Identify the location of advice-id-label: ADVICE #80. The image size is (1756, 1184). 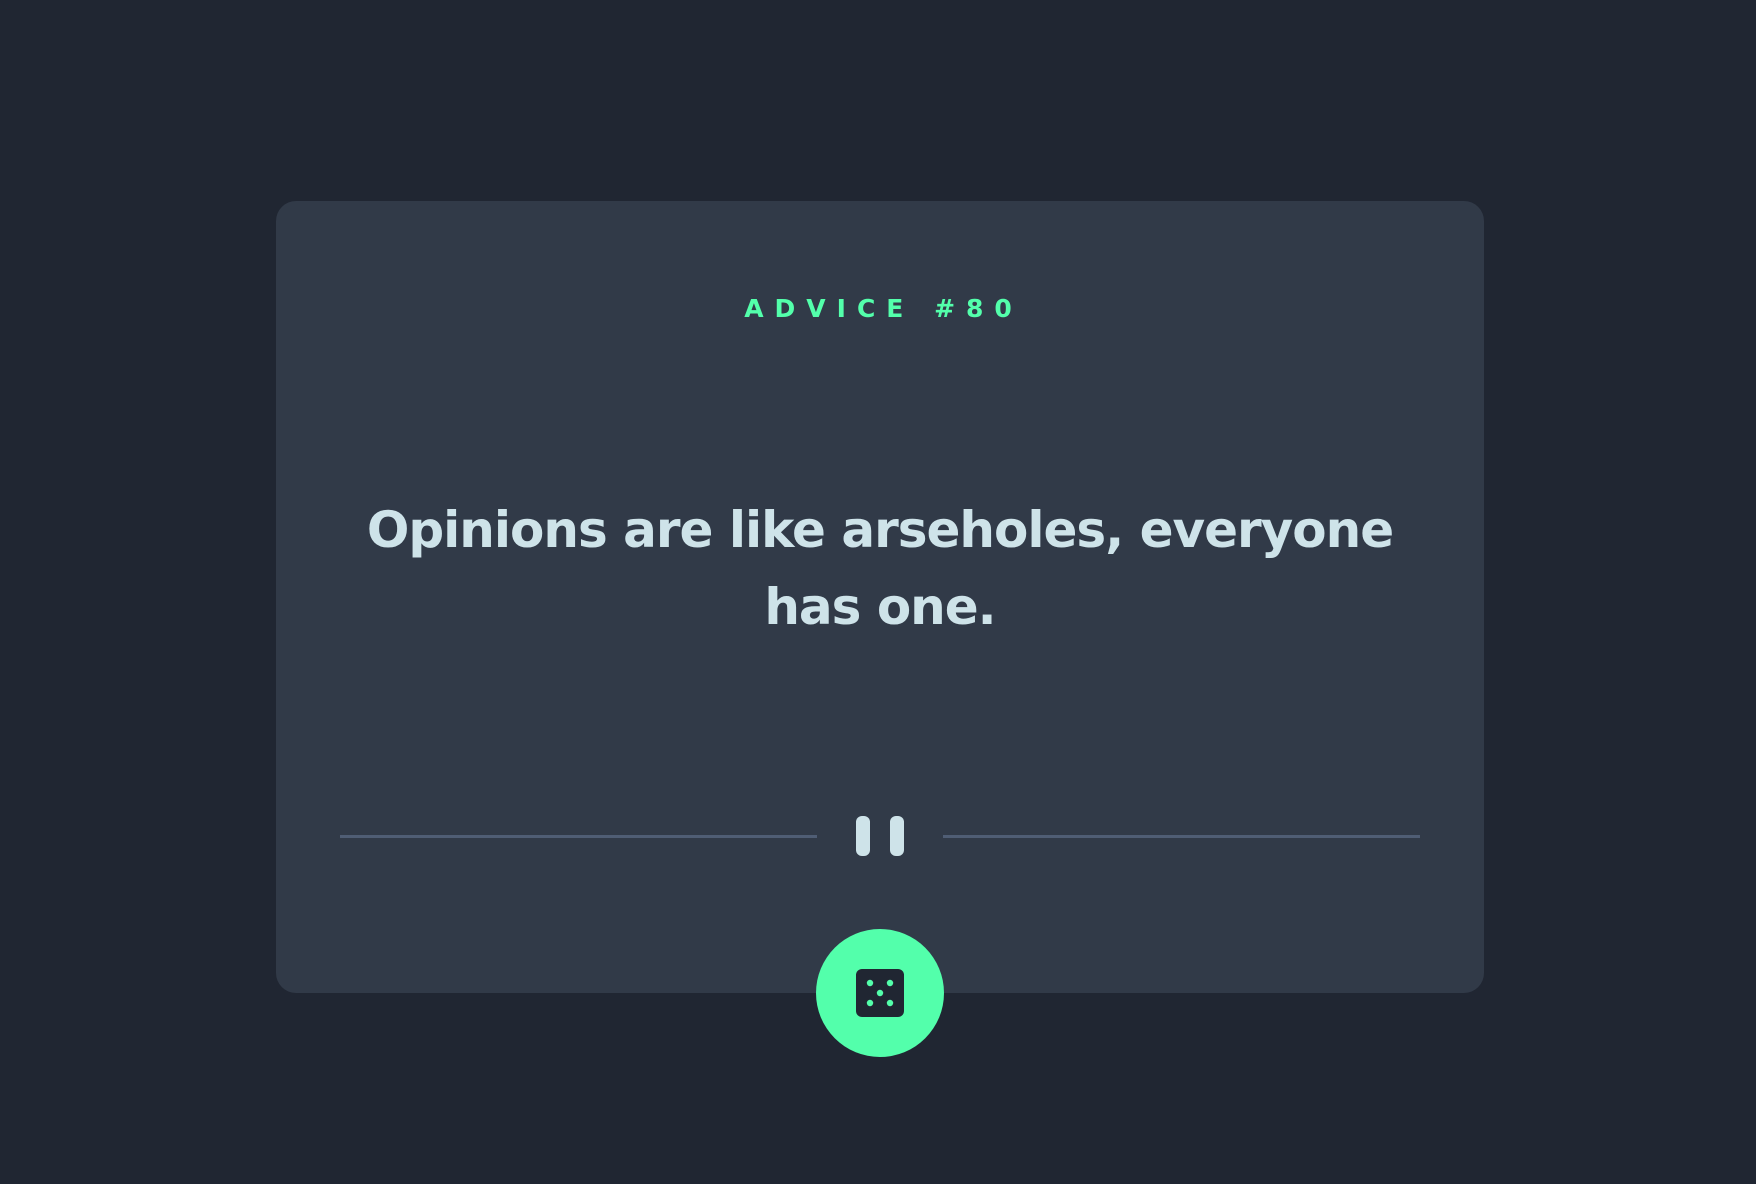
(883, 308).